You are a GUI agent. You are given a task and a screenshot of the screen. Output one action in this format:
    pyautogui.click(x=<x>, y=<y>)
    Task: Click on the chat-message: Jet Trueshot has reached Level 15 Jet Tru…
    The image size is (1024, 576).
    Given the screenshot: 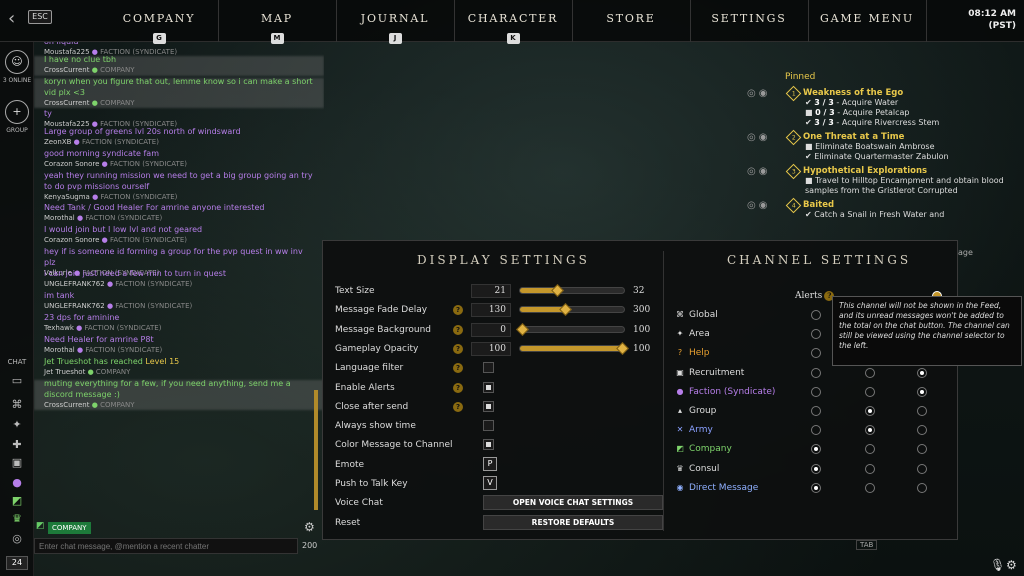 What is the action you would take?
    pyautogui.click(x=179, y=366)
    